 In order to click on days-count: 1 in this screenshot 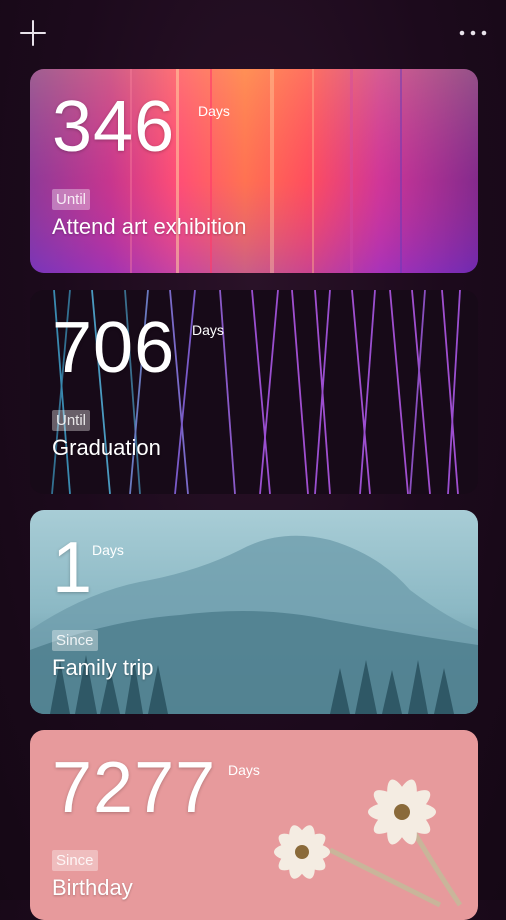, I will do `click(73, 568)`.